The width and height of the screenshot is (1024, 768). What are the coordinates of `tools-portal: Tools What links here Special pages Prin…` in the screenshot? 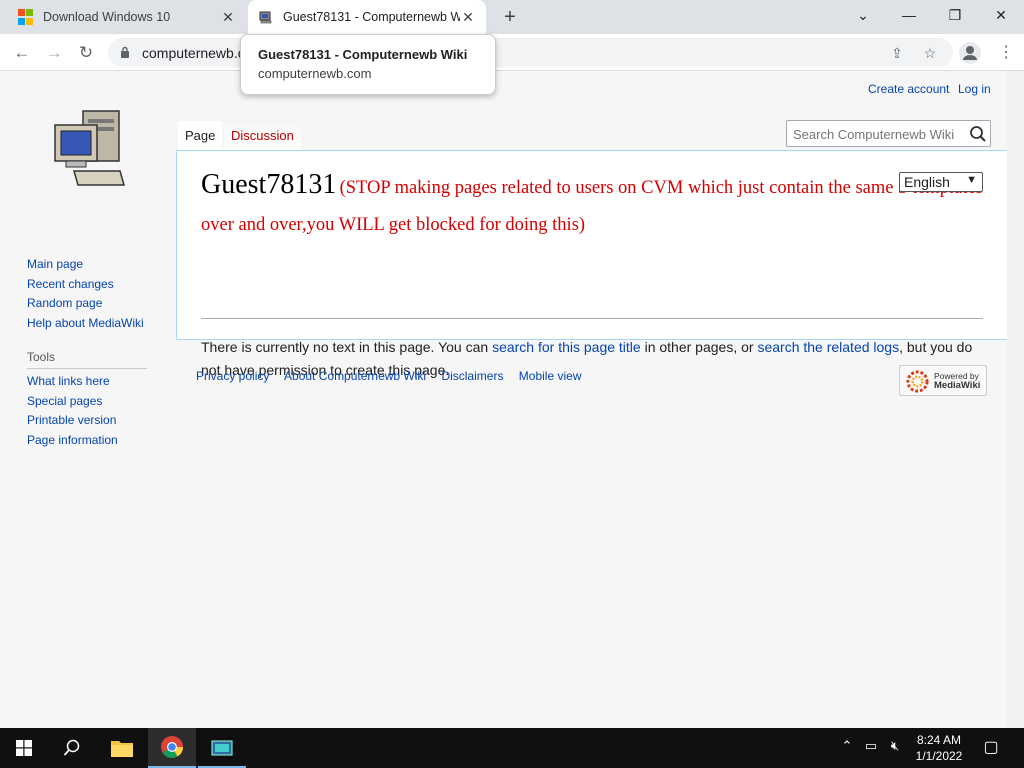 It's located at (87, 400).